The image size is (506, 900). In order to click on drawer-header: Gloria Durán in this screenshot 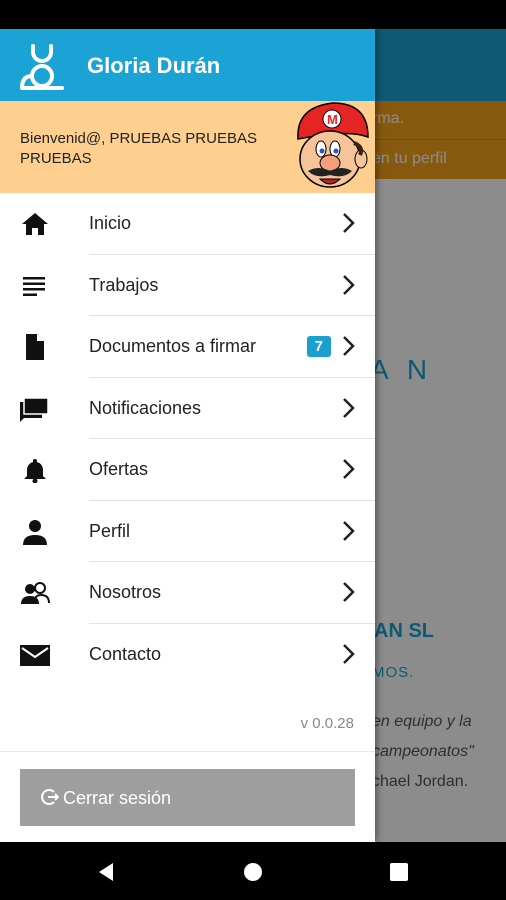, I will do `click(187, 65)`.